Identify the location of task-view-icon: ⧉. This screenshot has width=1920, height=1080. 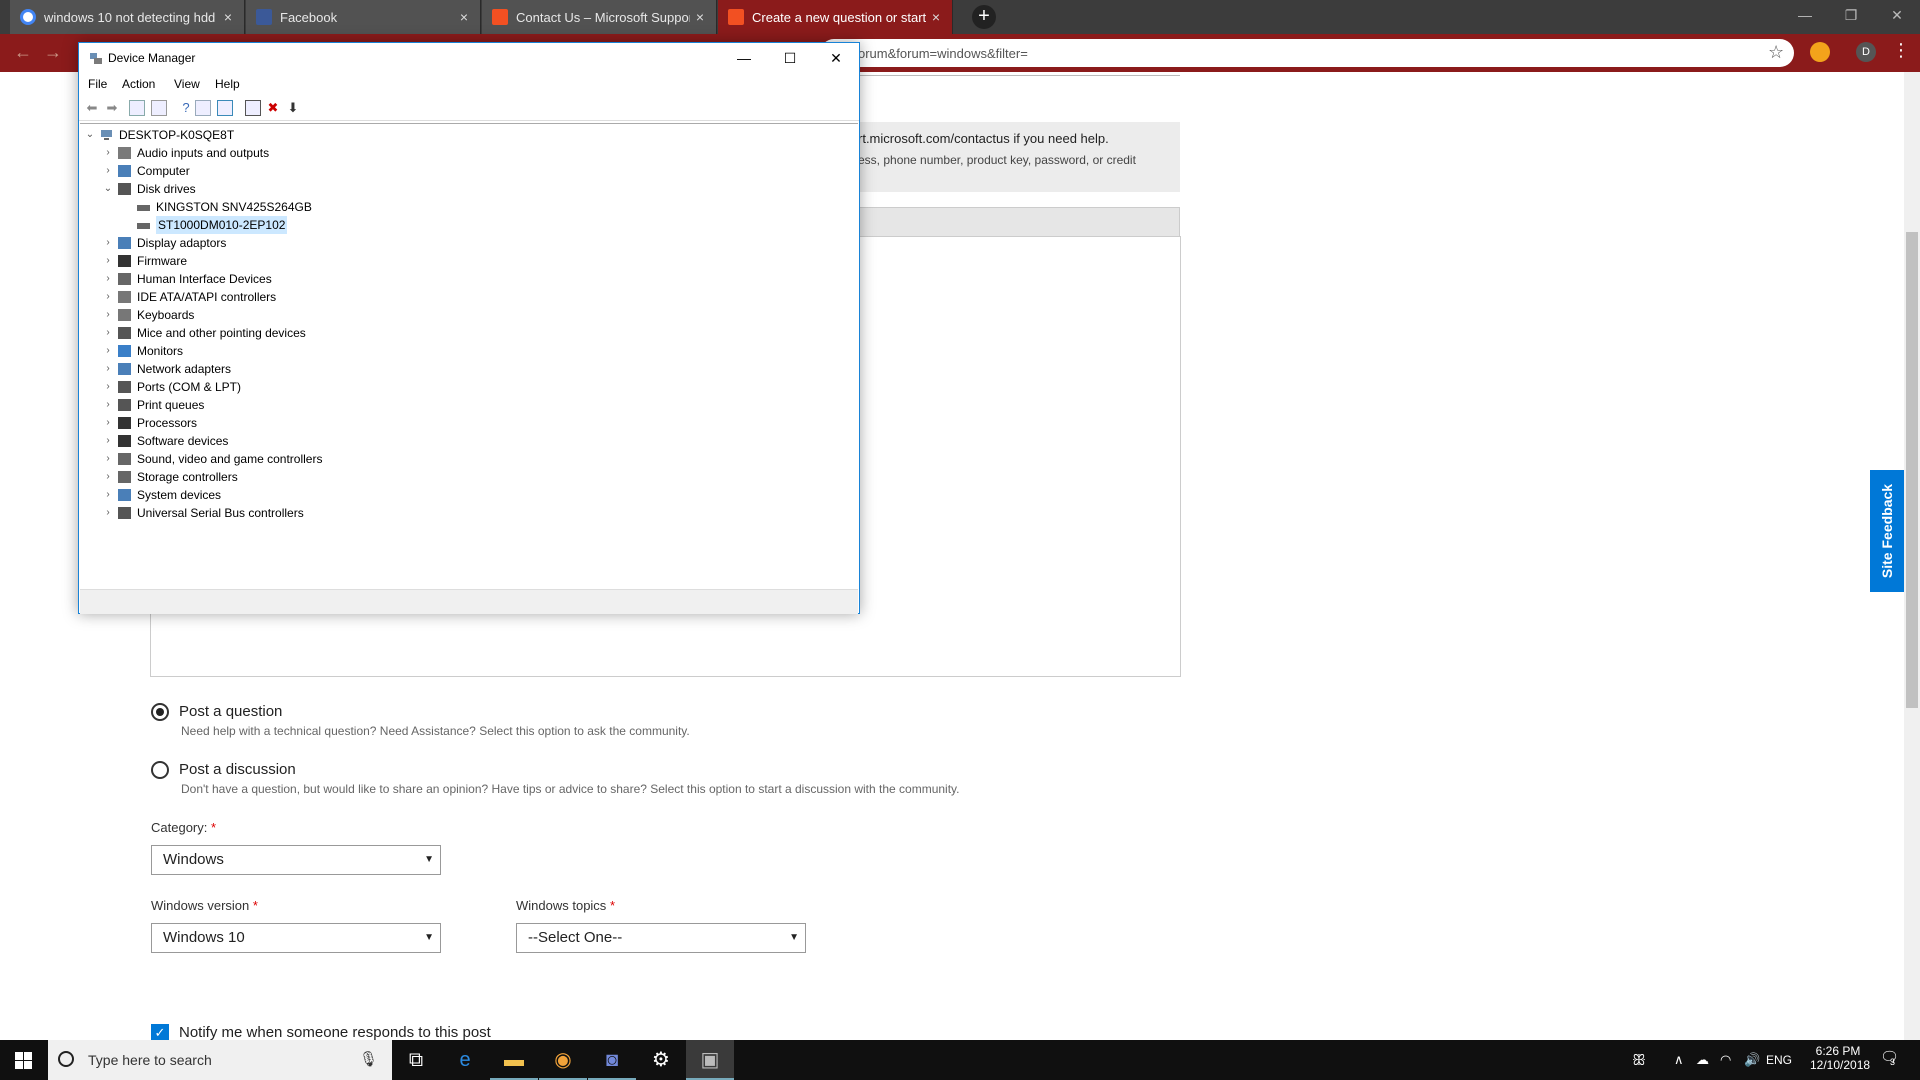
(416, 1060).